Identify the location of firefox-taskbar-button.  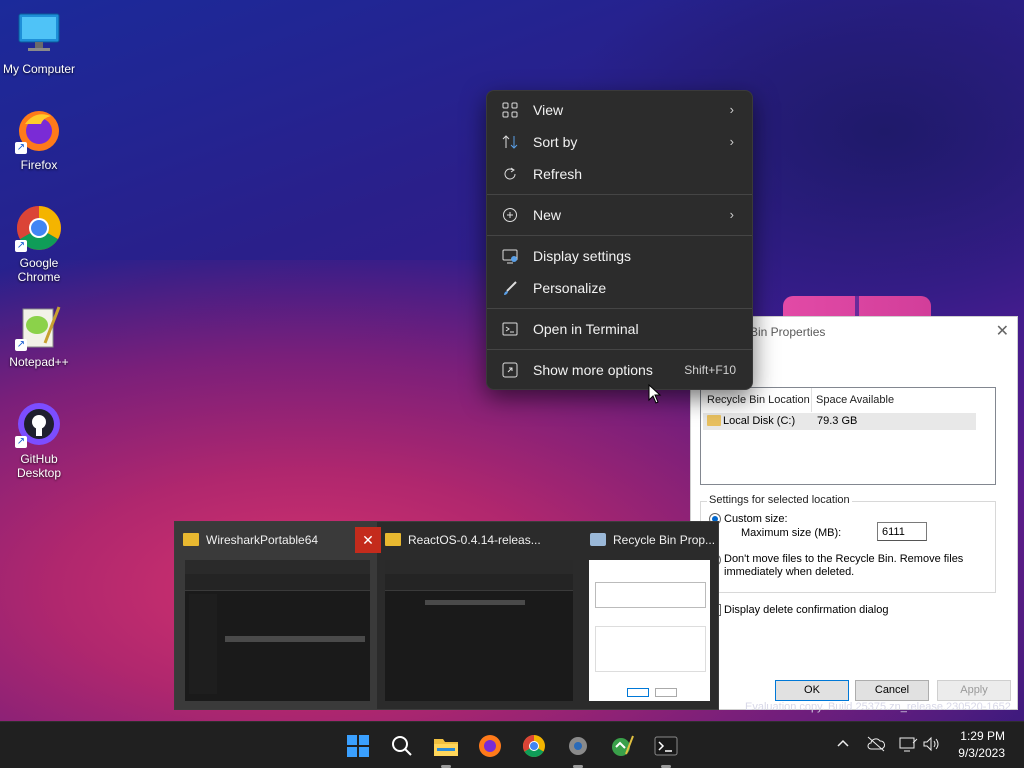
(490, 746).